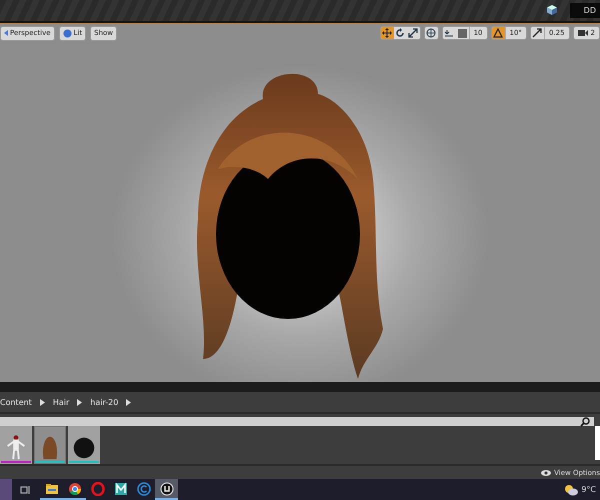  I want to click on rotate-tool-icon, so click(400, 33).